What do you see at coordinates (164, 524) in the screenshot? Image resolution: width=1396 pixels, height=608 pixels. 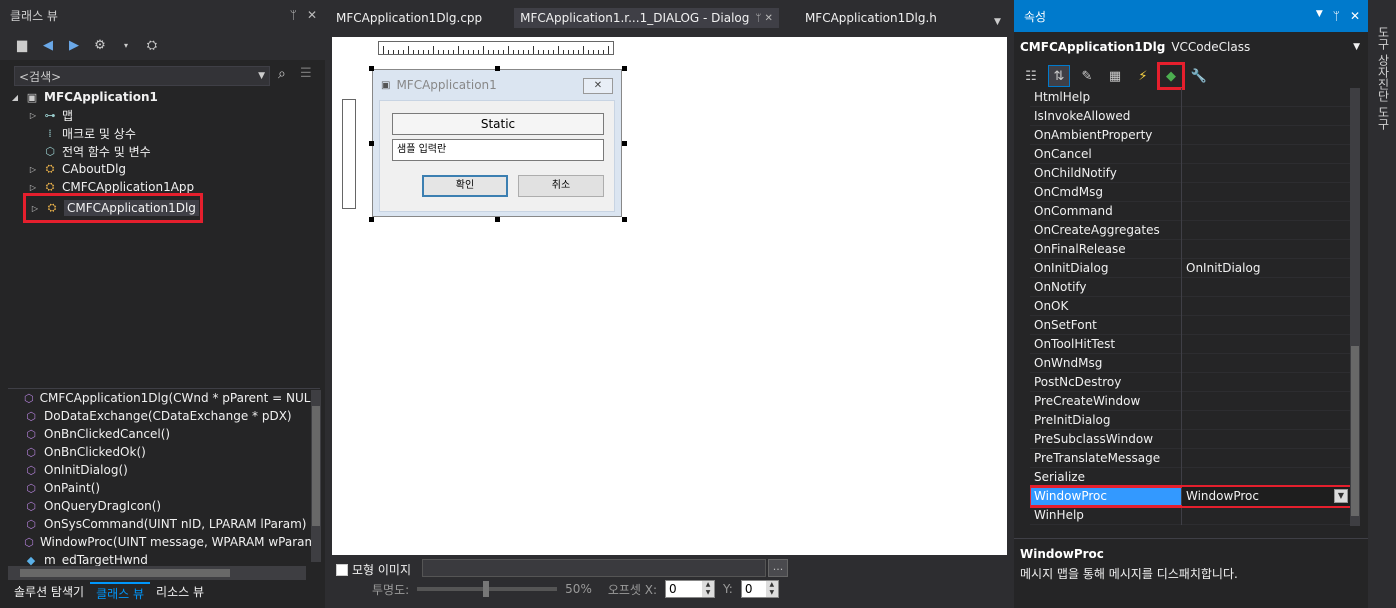 I see `member-item: ⬡ OnSysCommand(UINT nID, LPARAM lParam)` at bounding box center [164, 524].